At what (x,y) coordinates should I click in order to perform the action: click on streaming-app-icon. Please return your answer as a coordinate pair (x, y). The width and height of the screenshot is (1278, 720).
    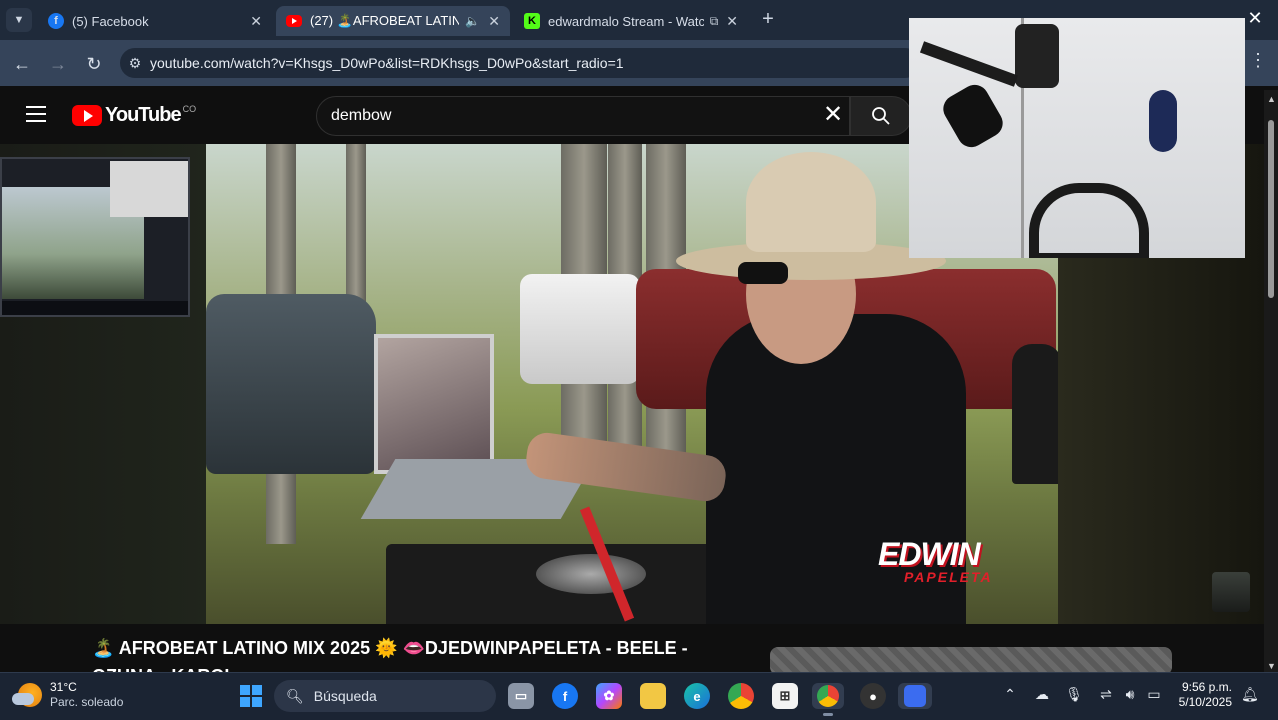
    Looking at the image, I should click on (915, 696).